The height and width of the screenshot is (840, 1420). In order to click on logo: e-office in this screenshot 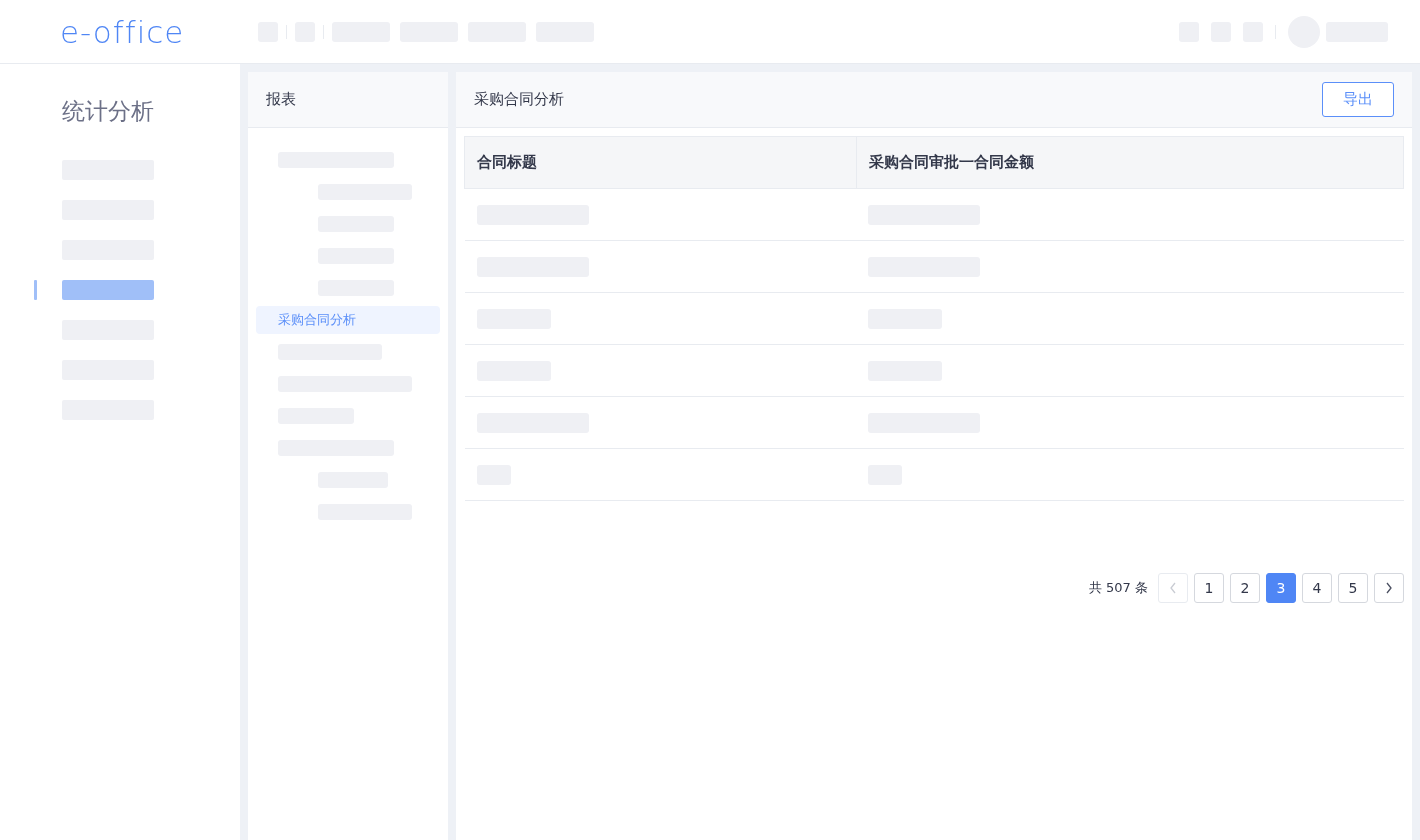, I will do `click(123, 31)`.